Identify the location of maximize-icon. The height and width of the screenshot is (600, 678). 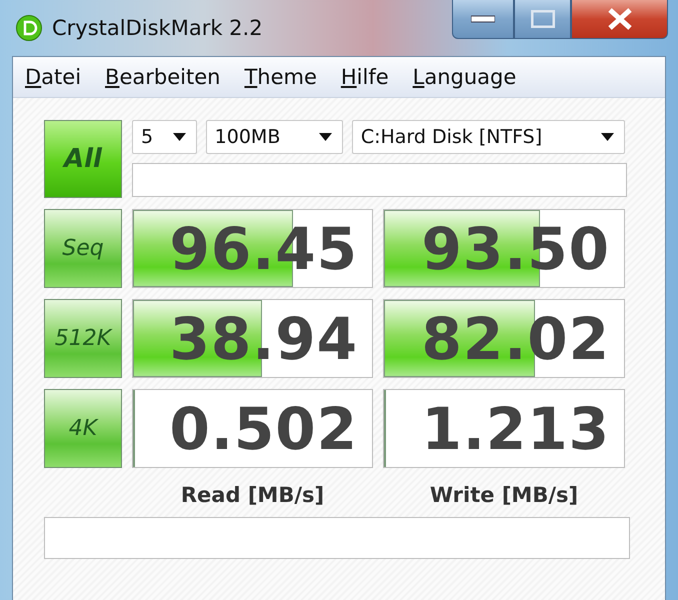
(542, 19).